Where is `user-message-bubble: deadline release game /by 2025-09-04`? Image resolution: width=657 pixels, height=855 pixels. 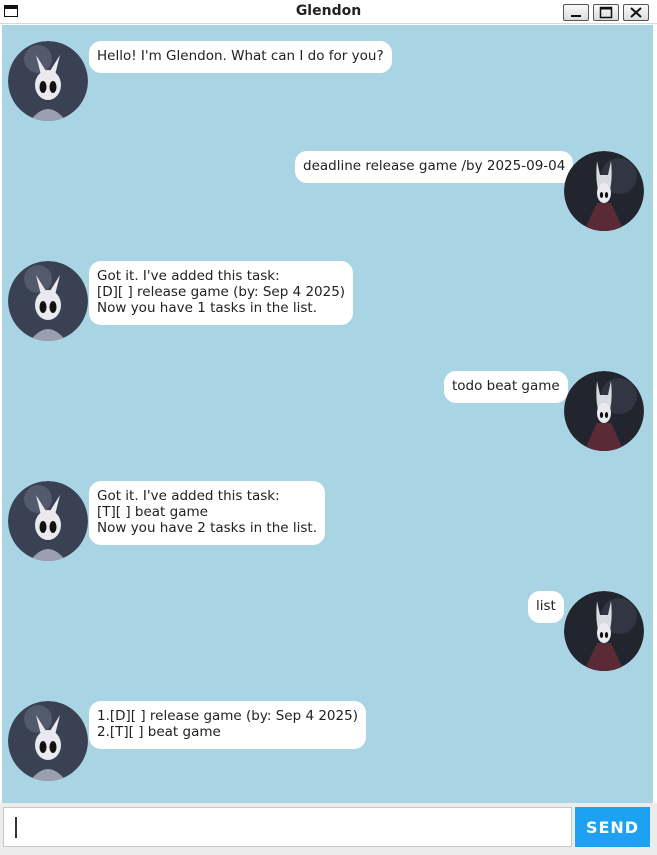
user-message-bubble: deadline release game /by 2025-09-04 is located at coordinates (434, 167).